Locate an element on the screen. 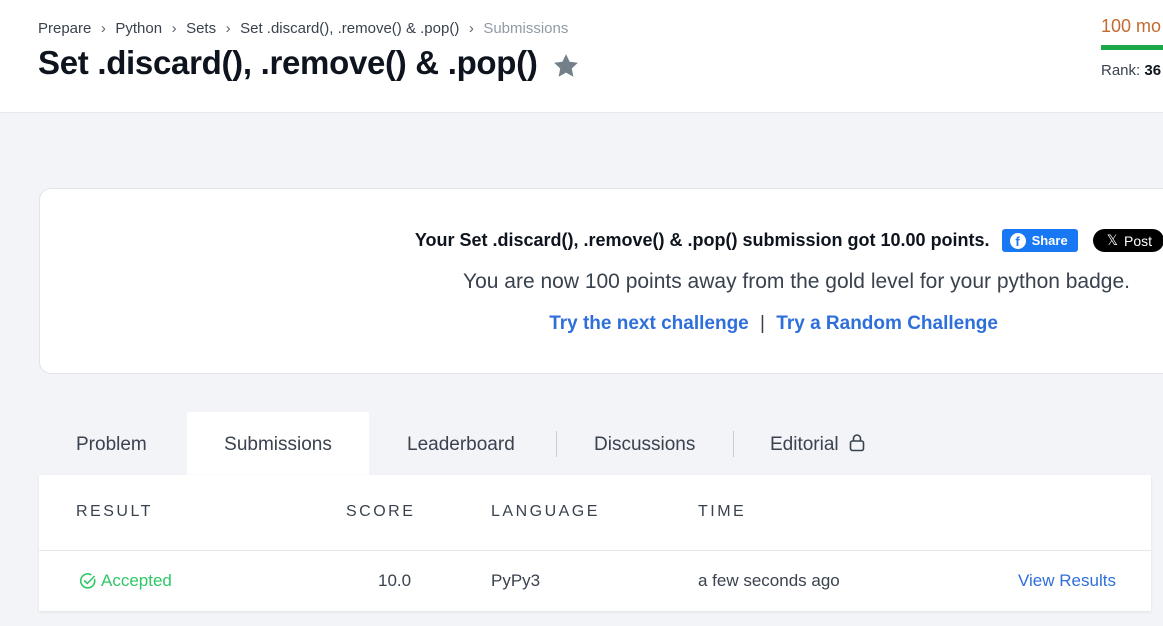 The width and height of the screenshot is (1163, 626). header-divider is located at coordinates (595, 550).